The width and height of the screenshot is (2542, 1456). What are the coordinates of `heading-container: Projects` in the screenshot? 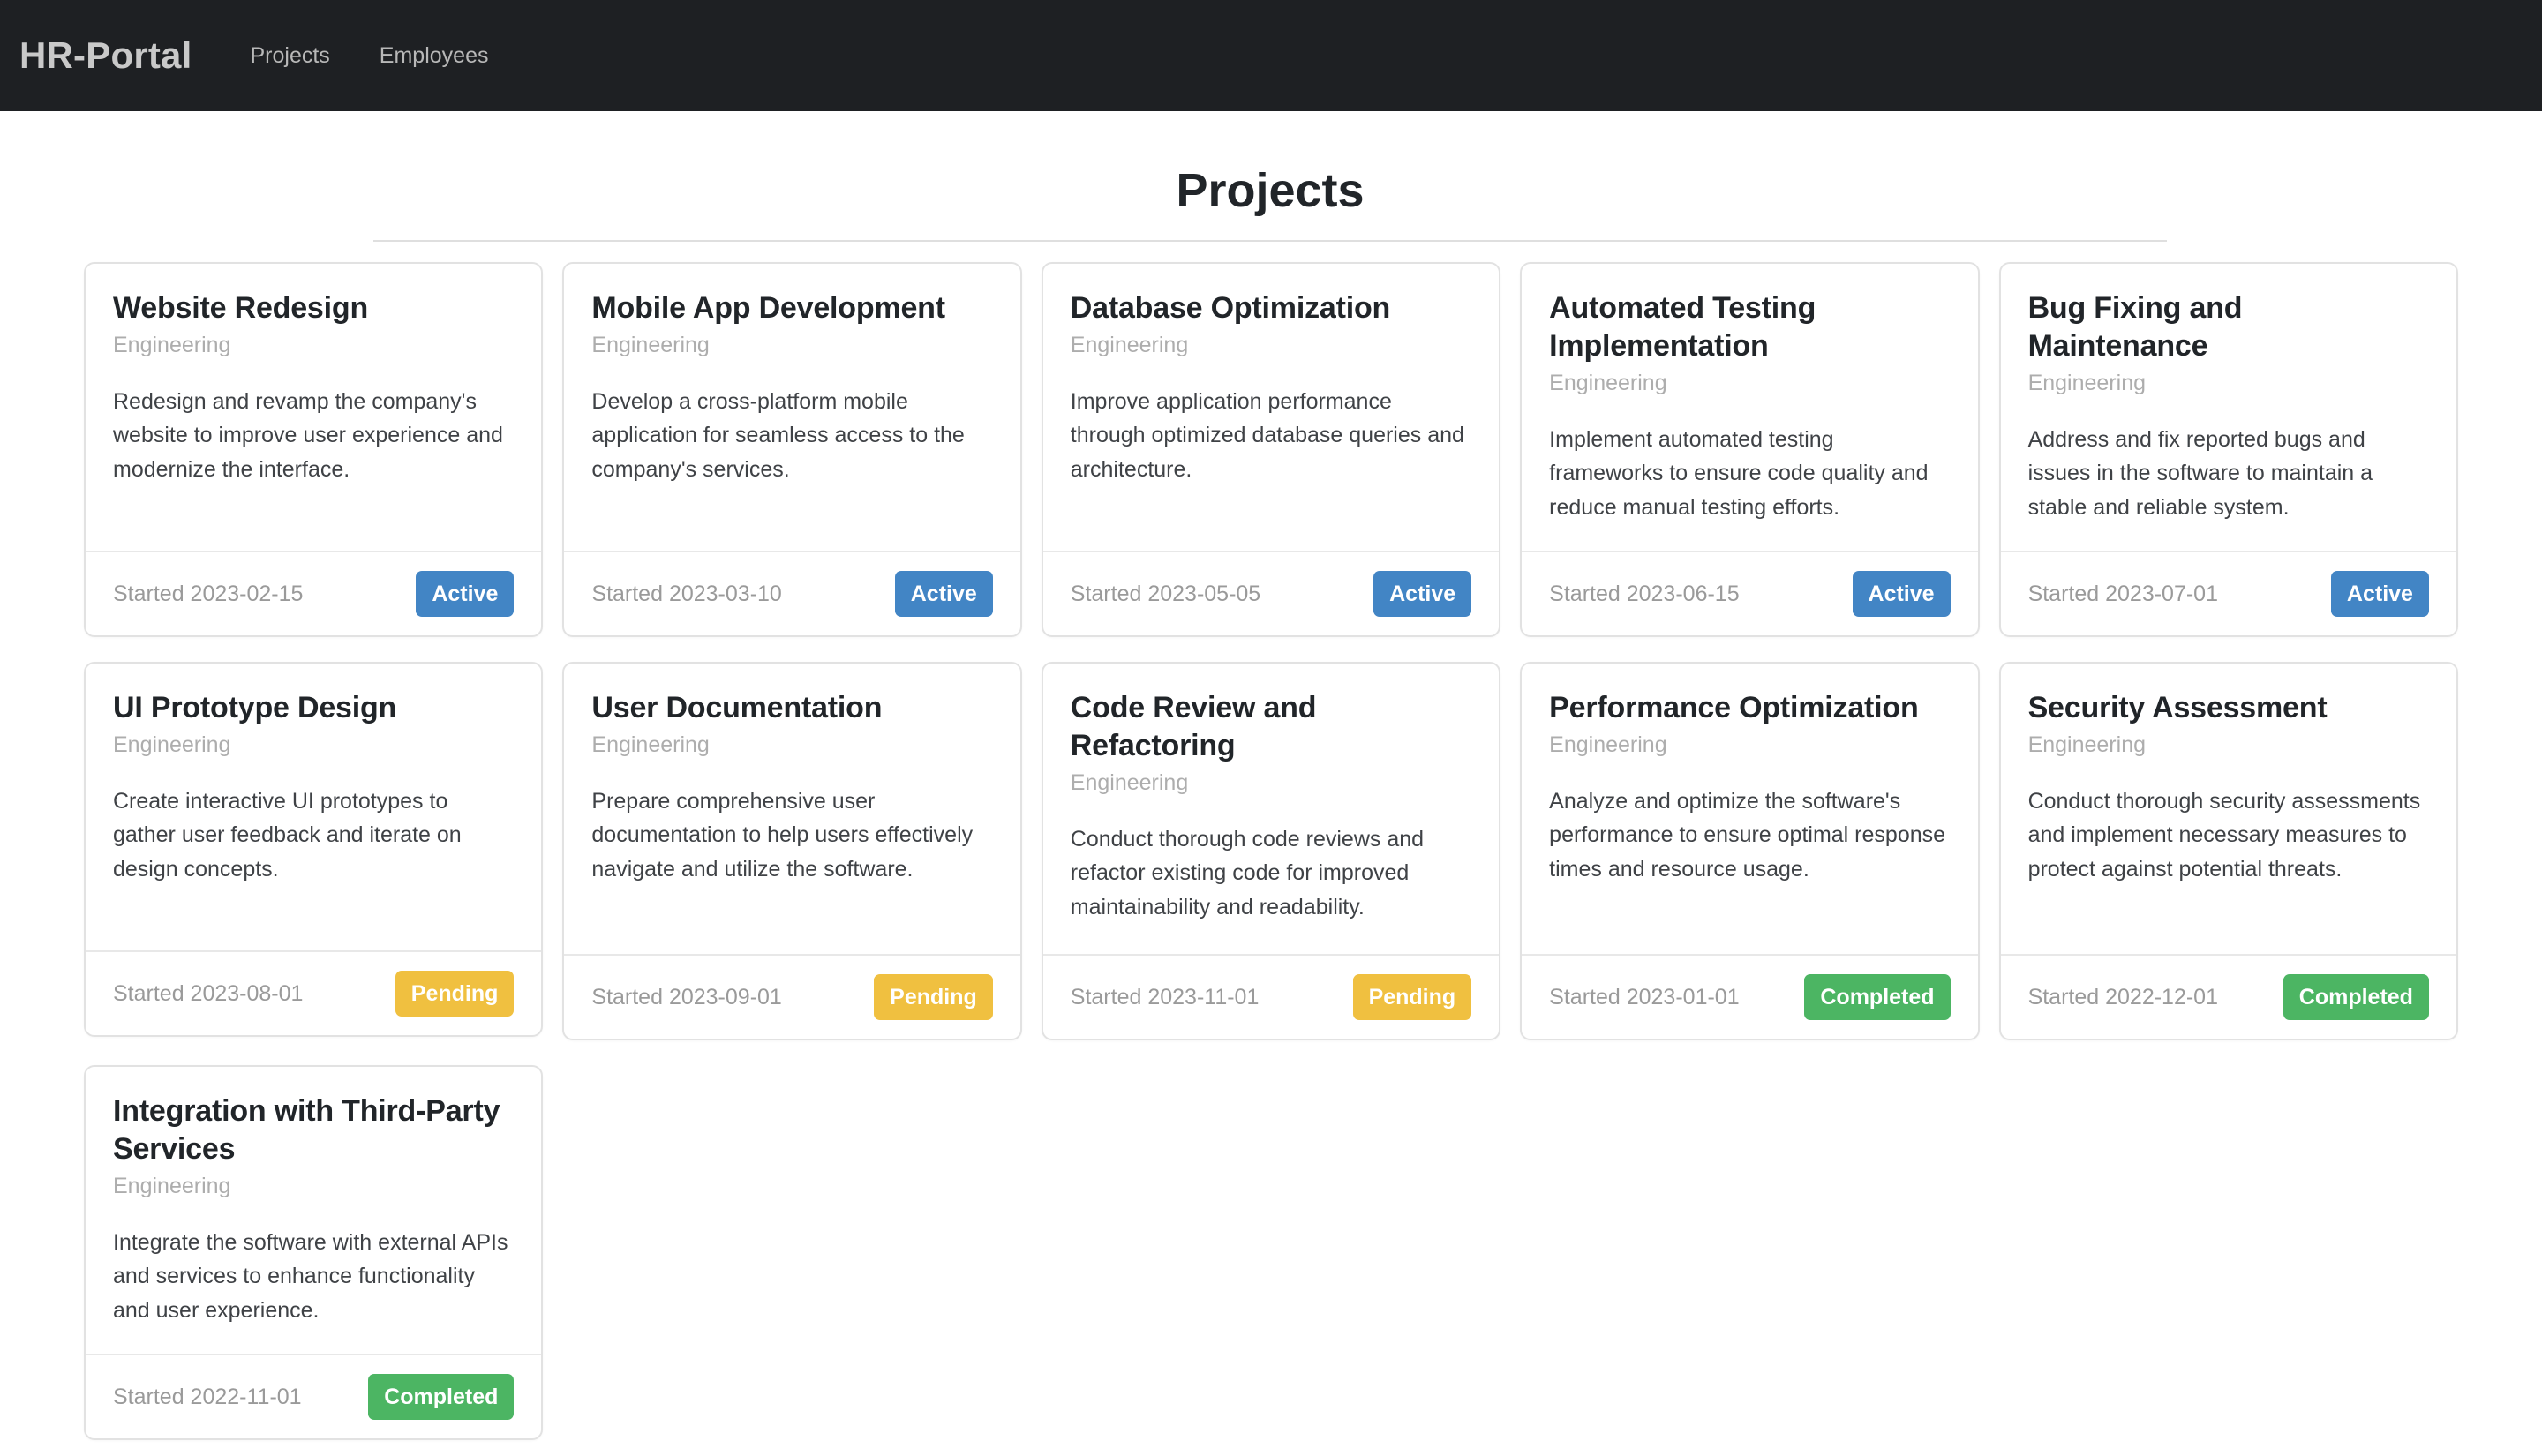 It's located at (1270, 191).